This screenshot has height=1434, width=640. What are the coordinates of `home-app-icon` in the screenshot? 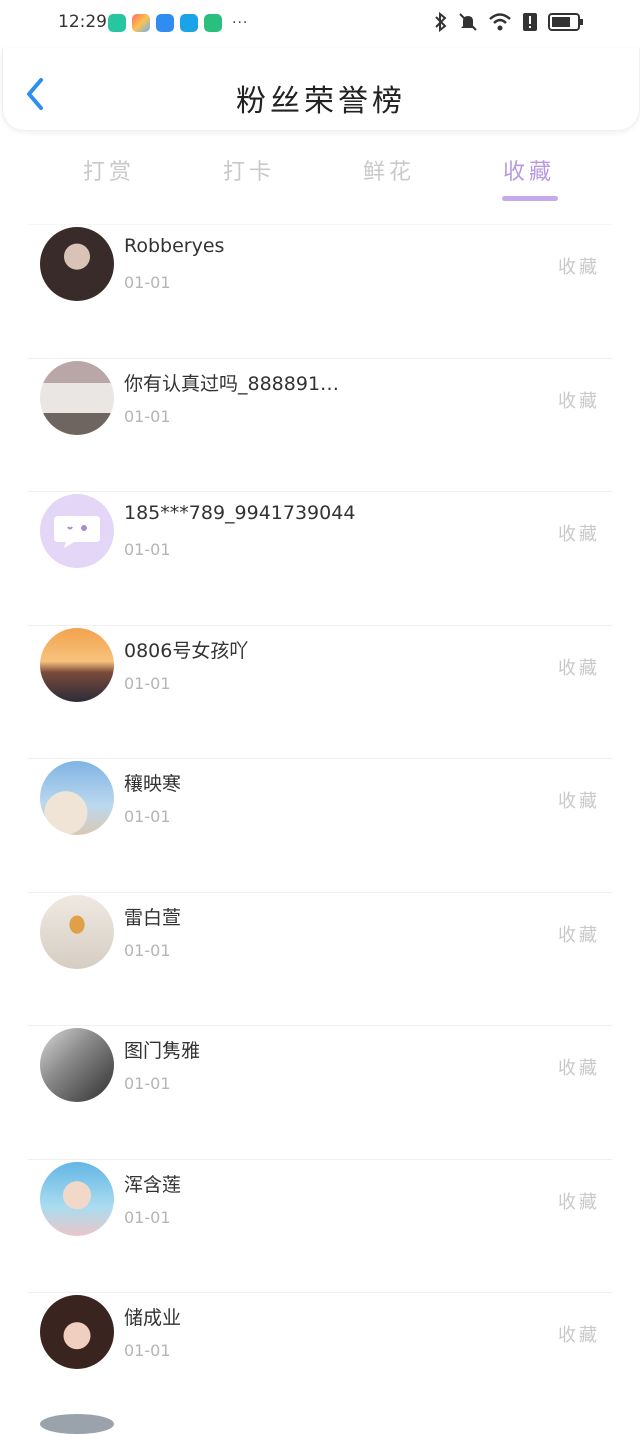 It's located at (213, 23).